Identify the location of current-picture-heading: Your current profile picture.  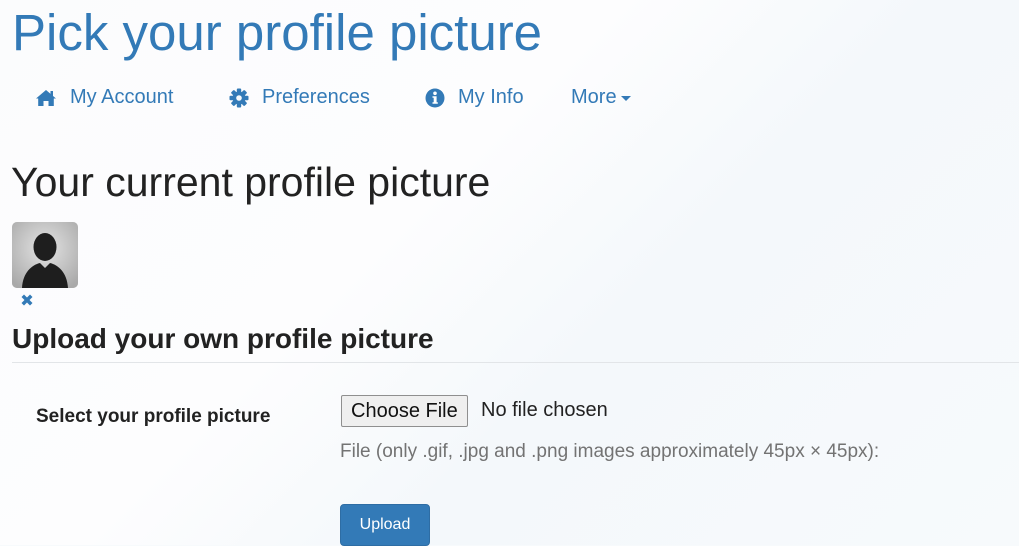
(251, 182).